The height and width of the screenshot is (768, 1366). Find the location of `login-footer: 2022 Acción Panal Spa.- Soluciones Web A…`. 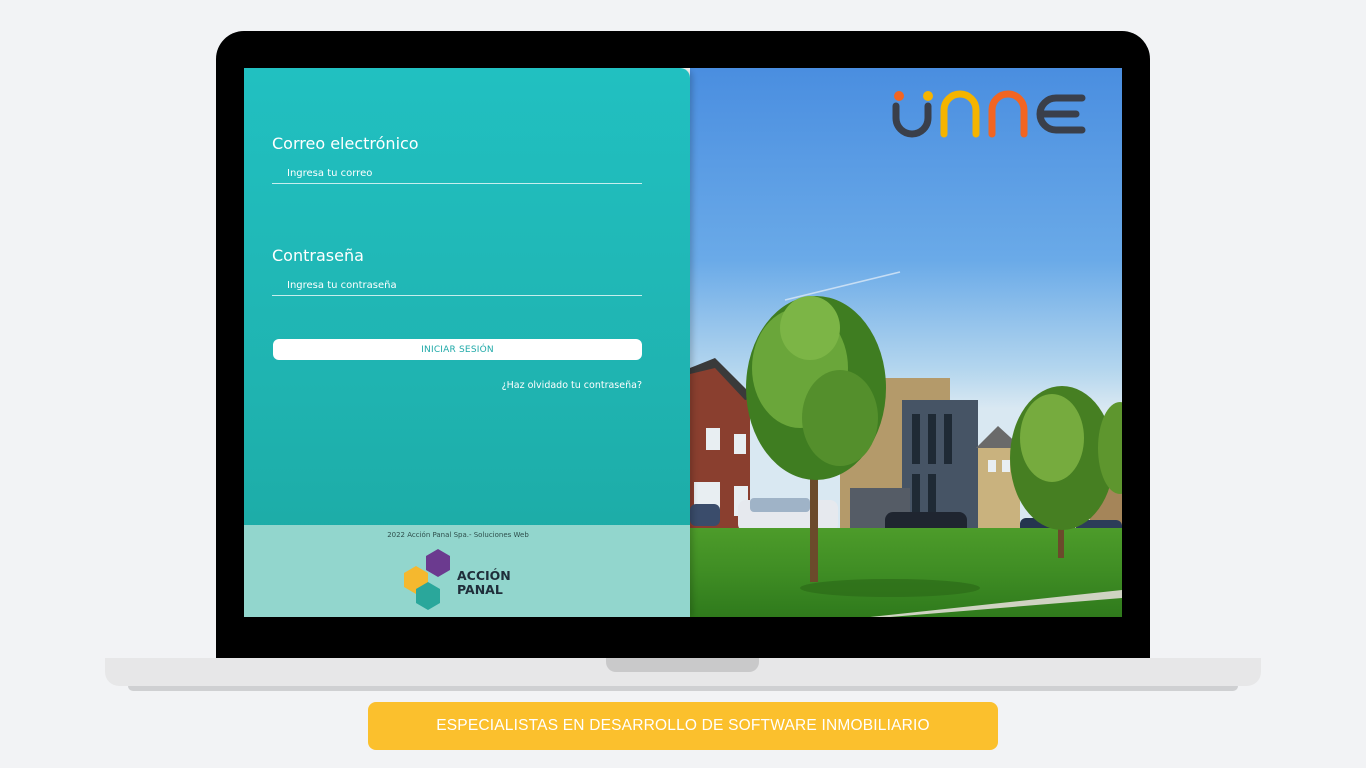

login-footer: 2022 Acción Panal Spa.- Soluciones Web A… is located at coordinates (467, 571).